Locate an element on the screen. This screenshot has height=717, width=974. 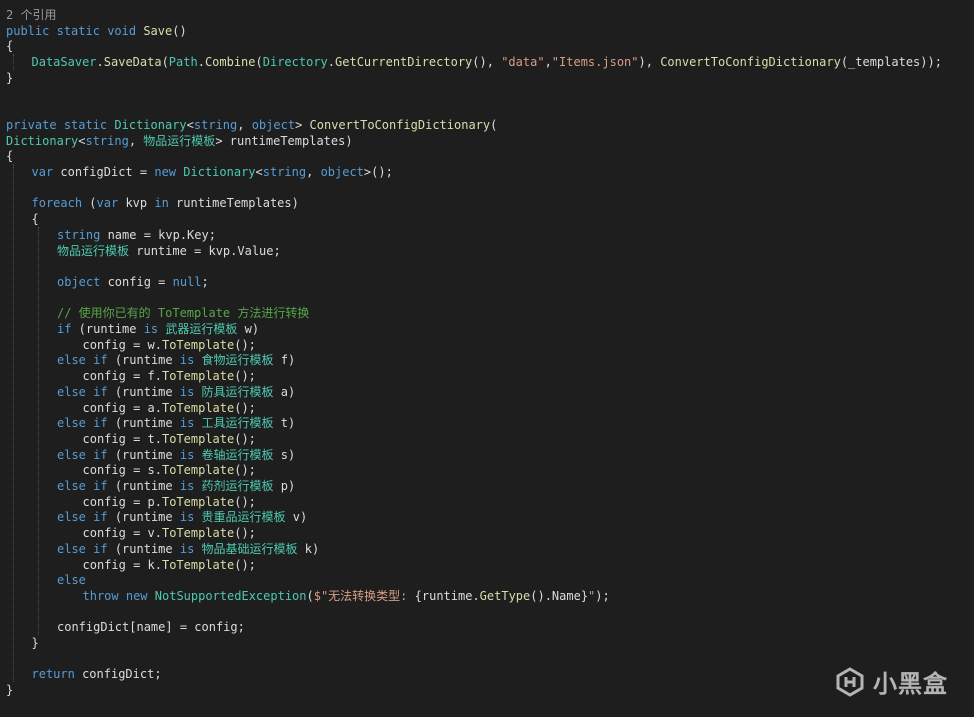
code-token: throw is located at coordinates (100, 595).